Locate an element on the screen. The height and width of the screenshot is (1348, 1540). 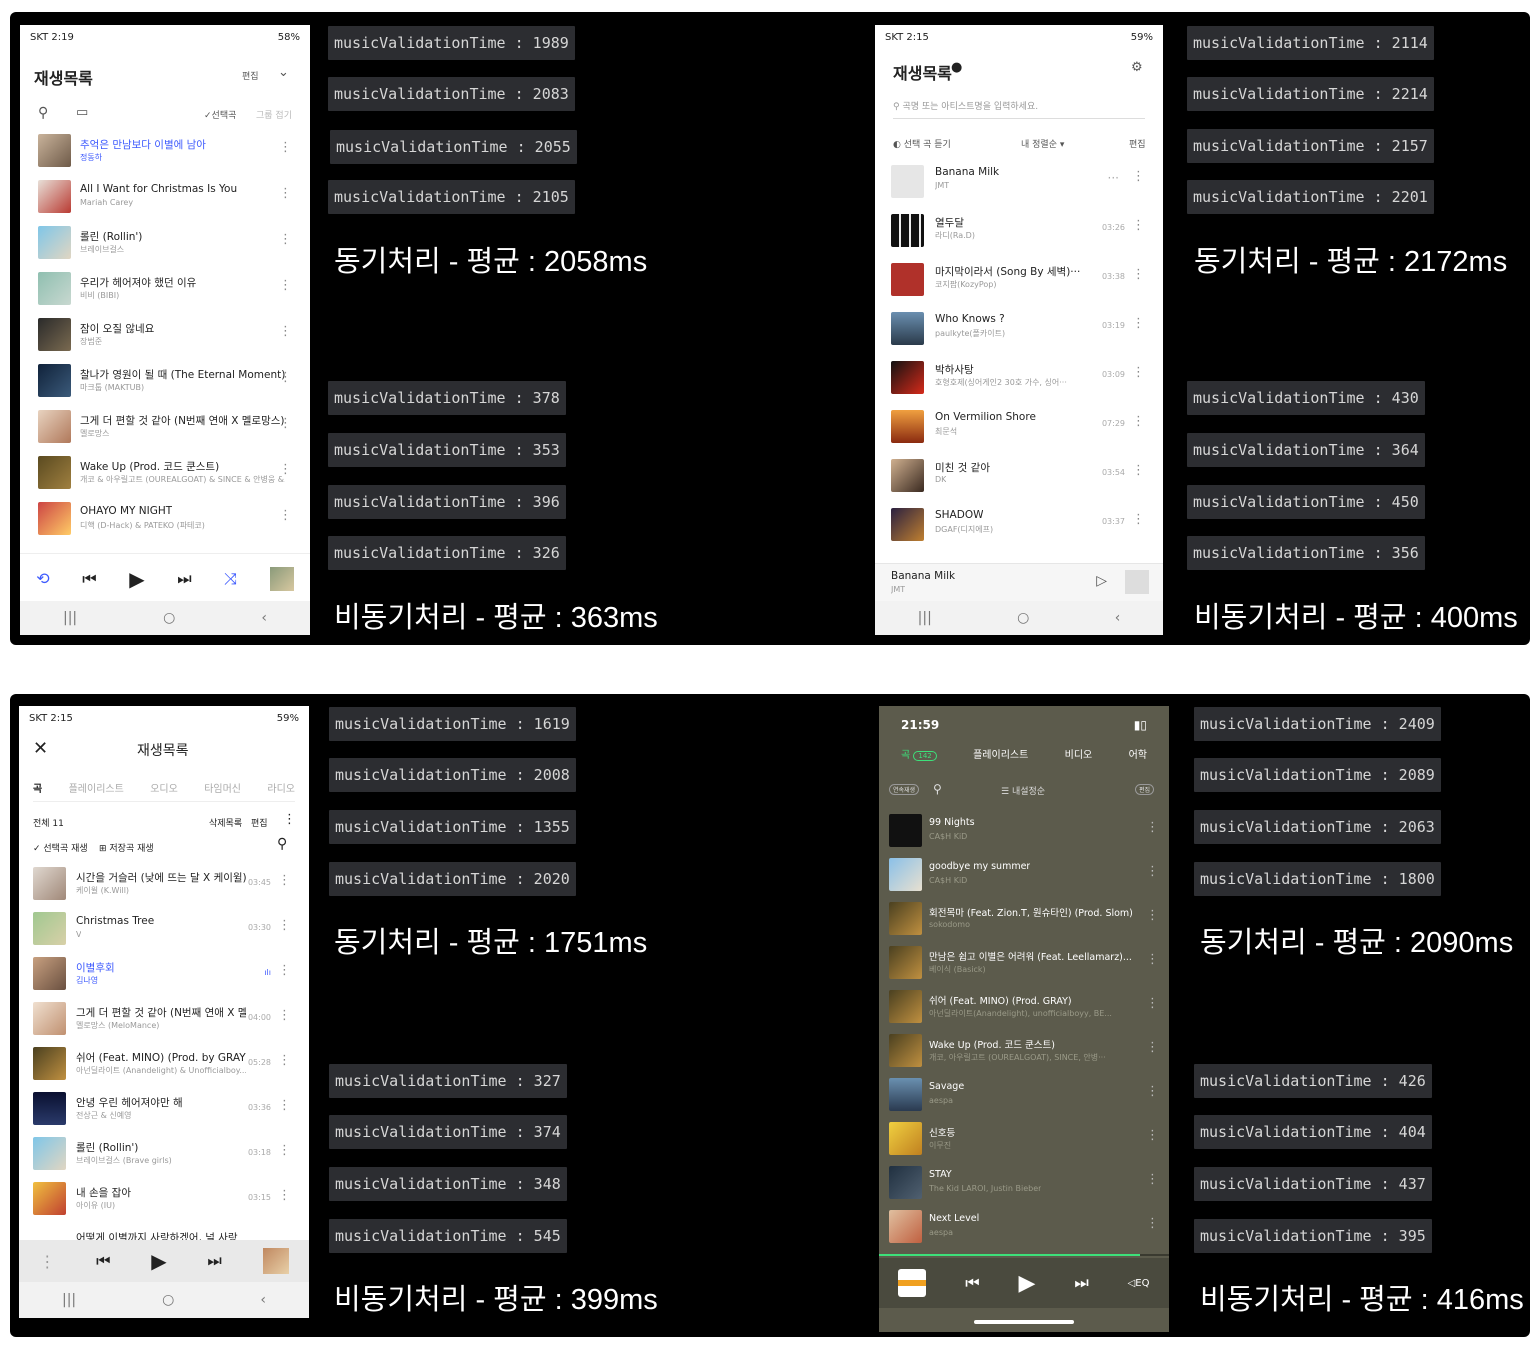
select-play-toggle: ◐ 선택 곡 듣기 is located at coordinates (922, 143).